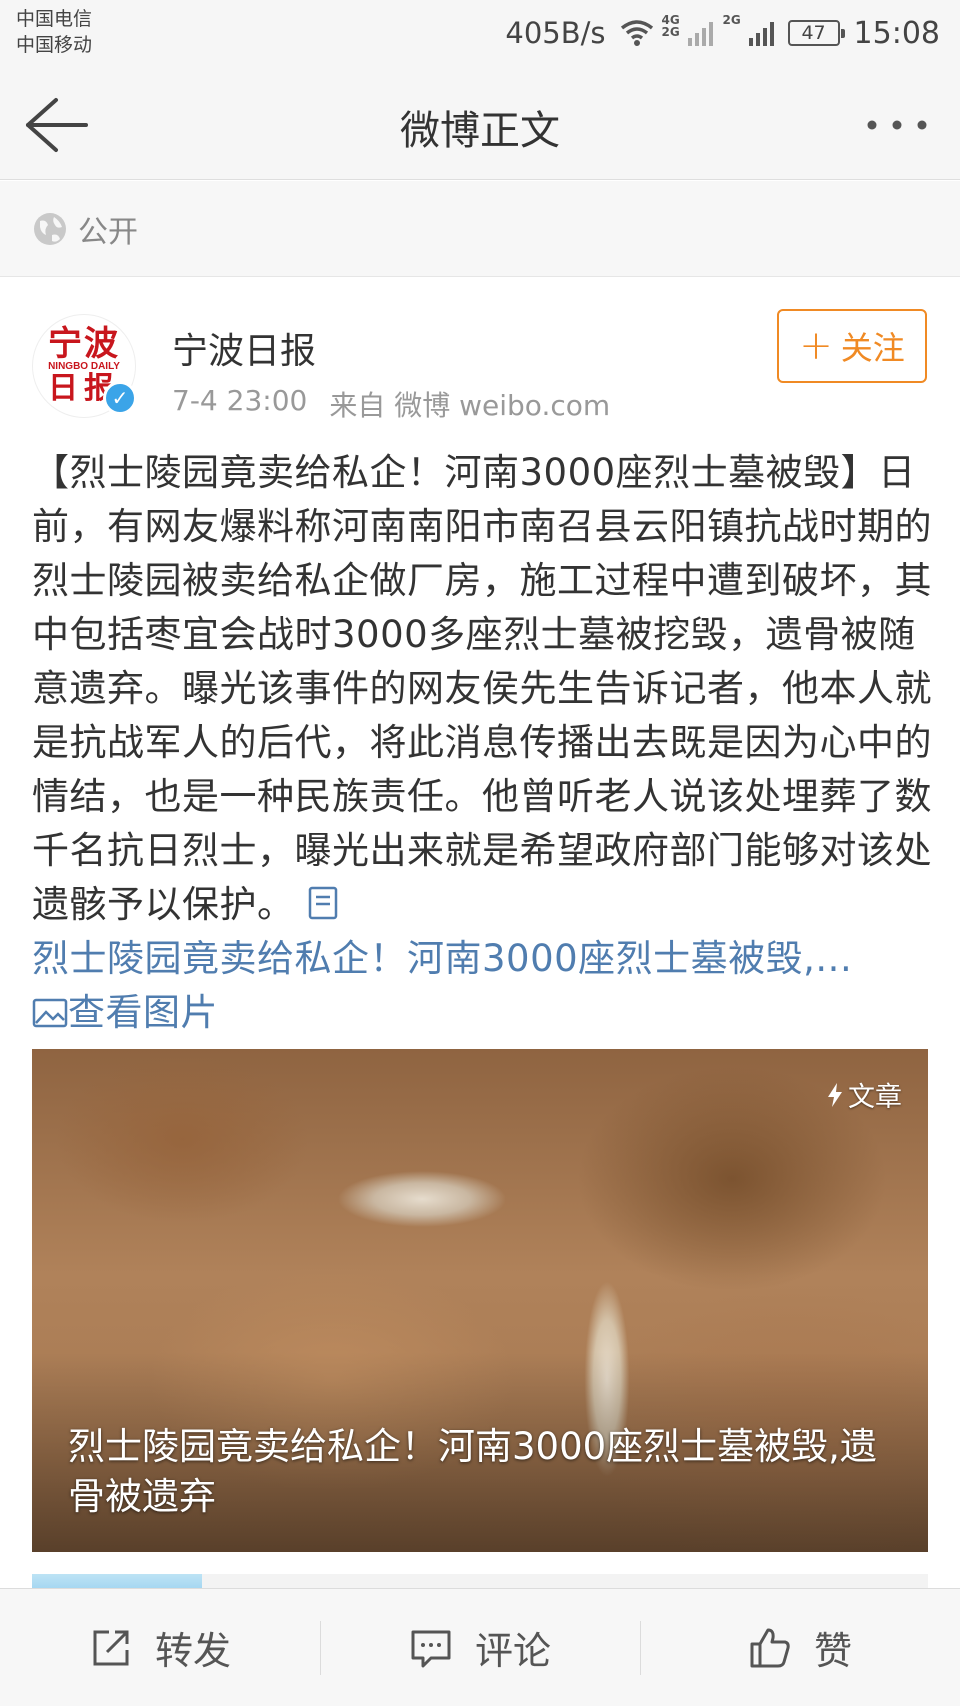  What do you see at coordinates (120, 398) in the screenshot?
I see `verified-badge-icon: ✓` at bounding box center [120, 398].